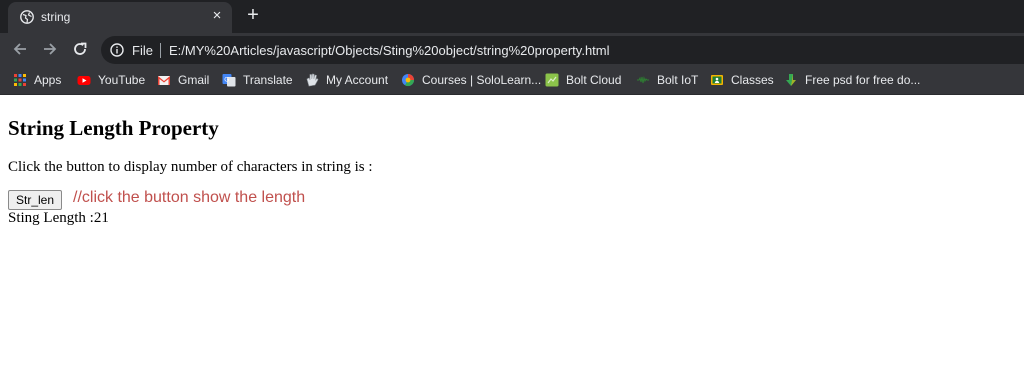 The width and height of the screenshot is (1024, 383). I want to click on youtube-icon, so click(84, 80).